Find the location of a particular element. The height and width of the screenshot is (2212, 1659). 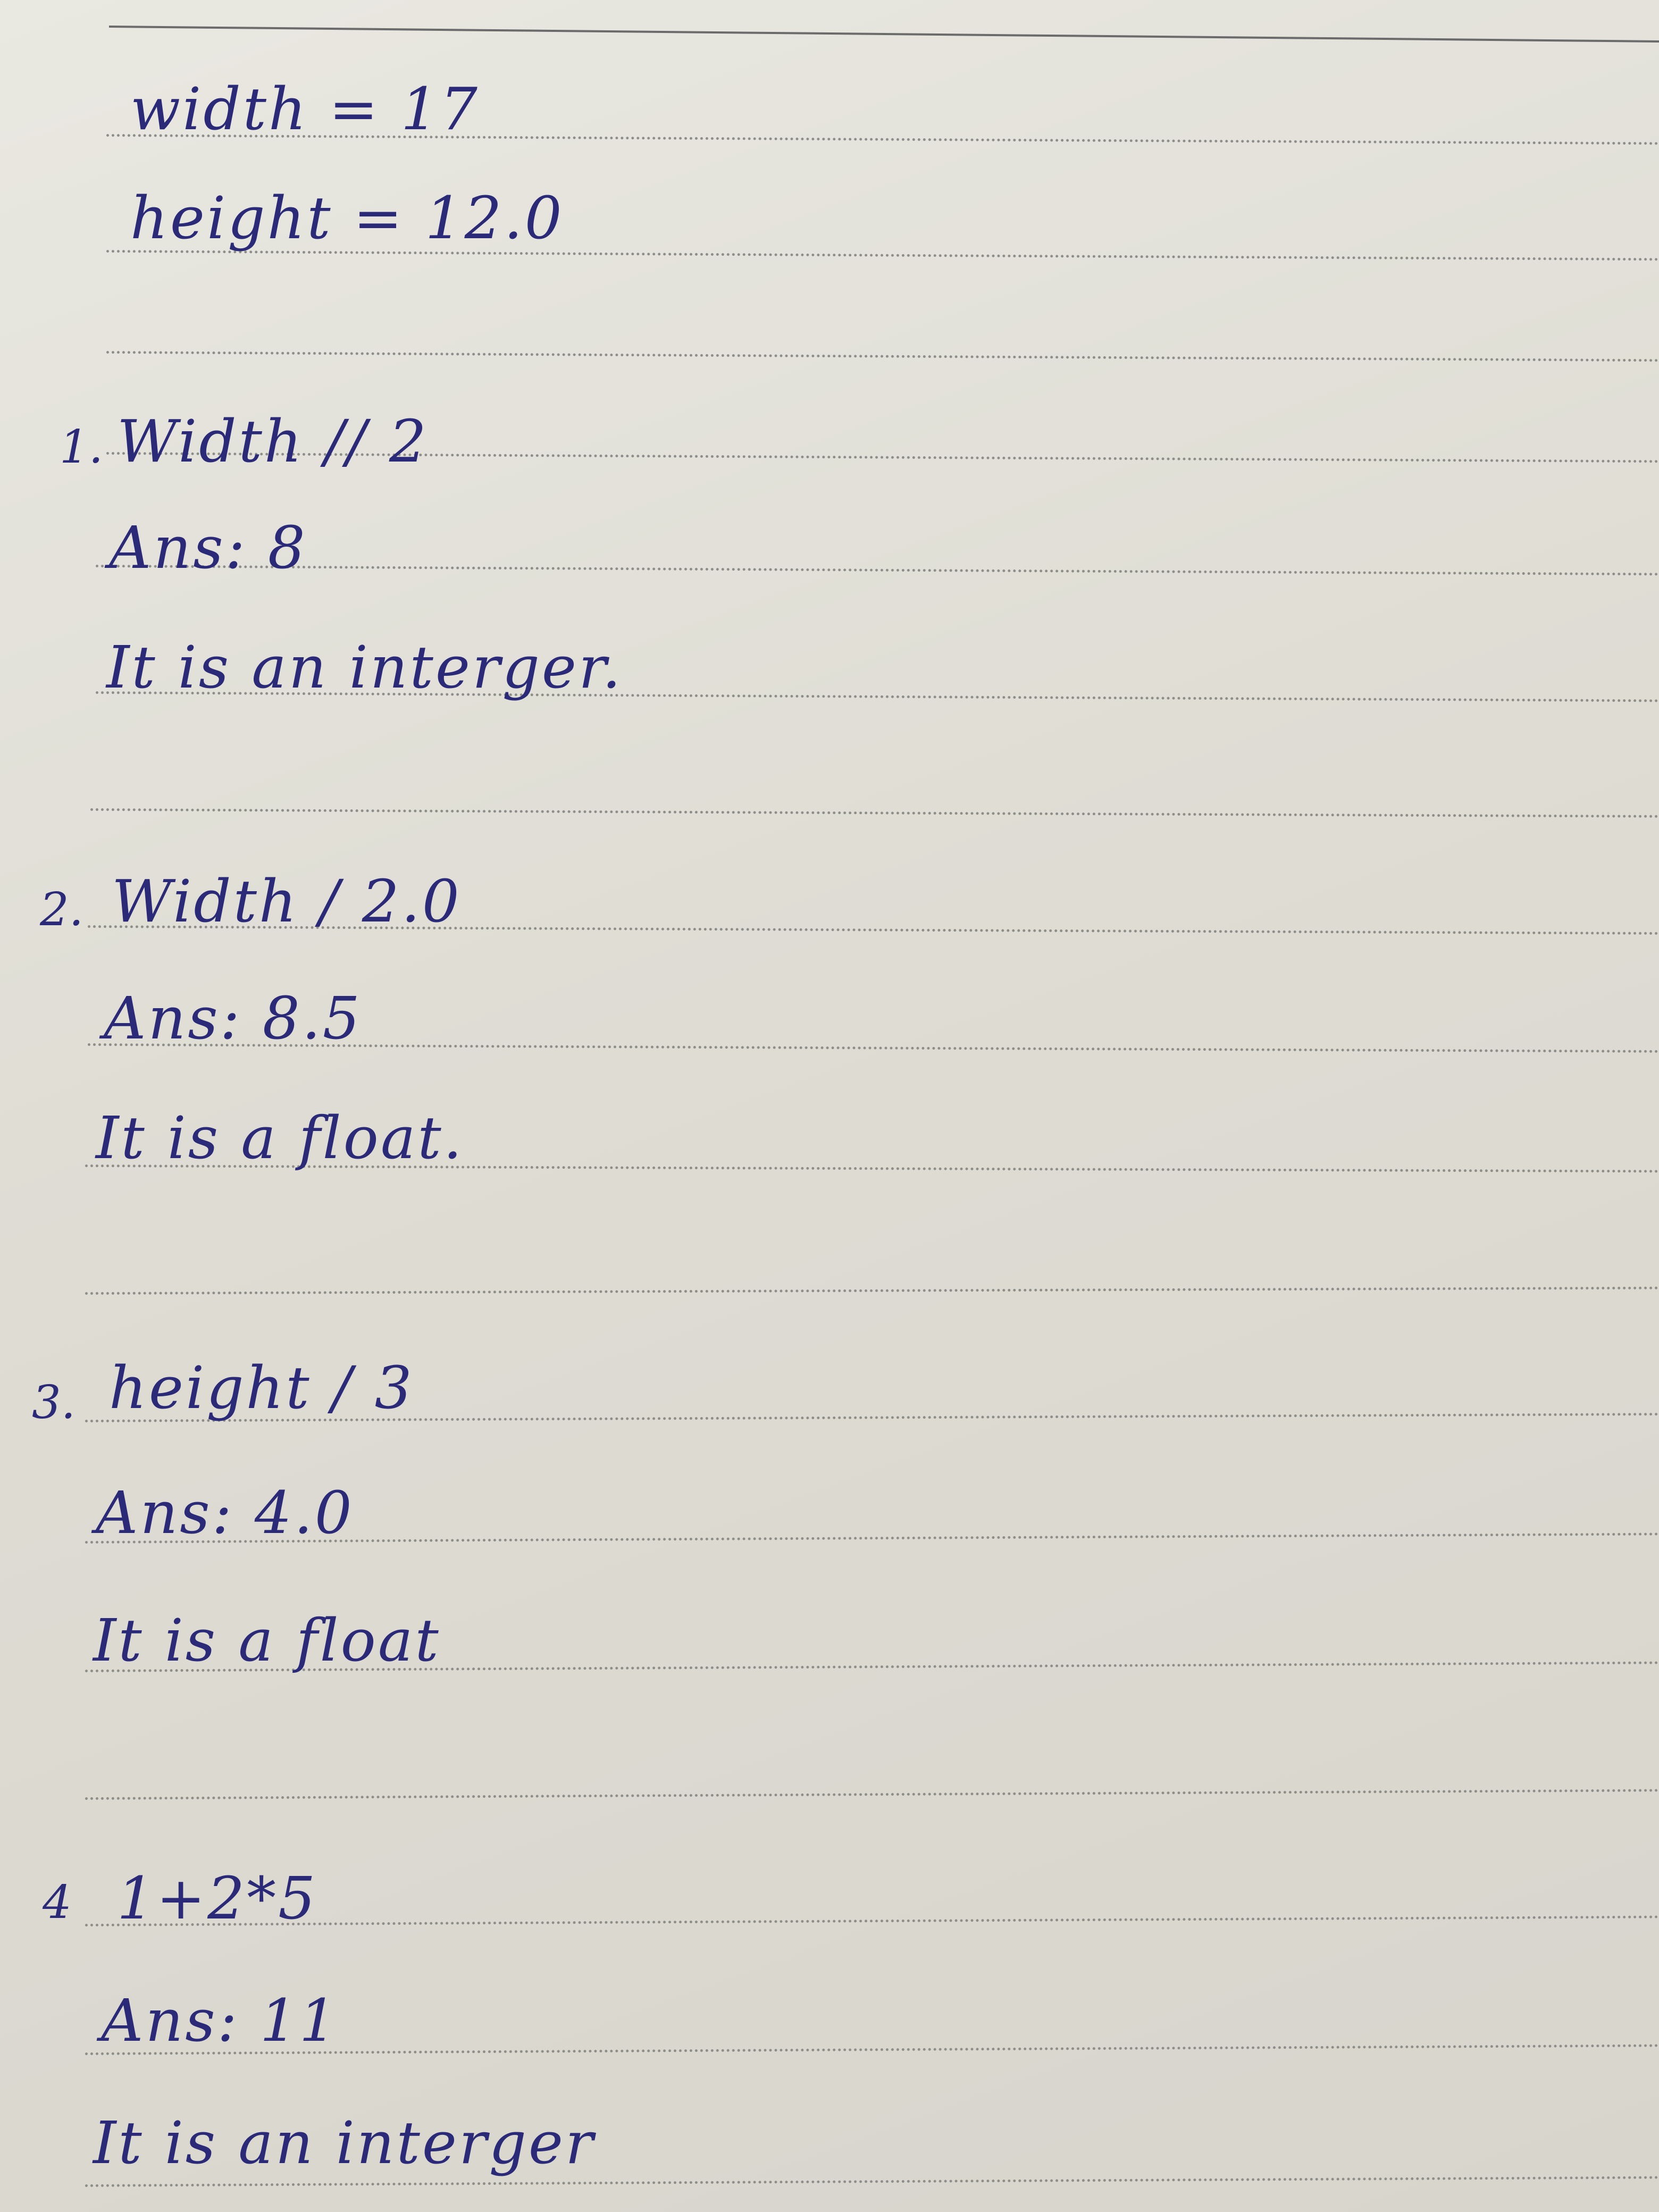

answer-line: Ans: 4.0 is located at coordinates (225, 1513).